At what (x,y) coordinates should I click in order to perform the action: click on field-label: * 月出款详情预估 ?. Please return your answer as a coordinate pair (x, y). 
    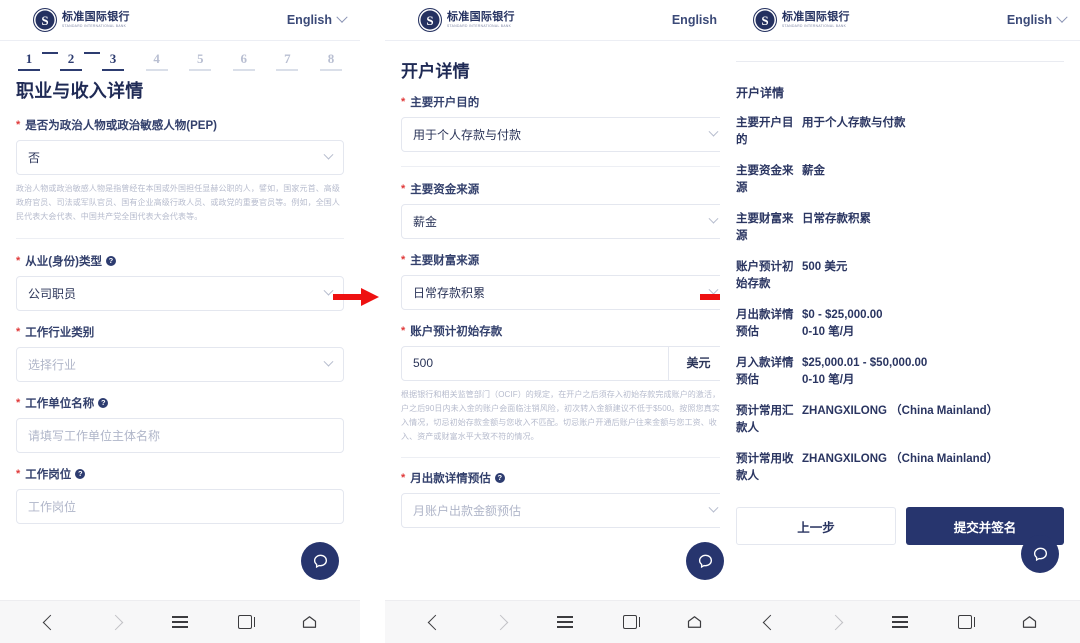
    Looking at the image, I should click on (565, 478).